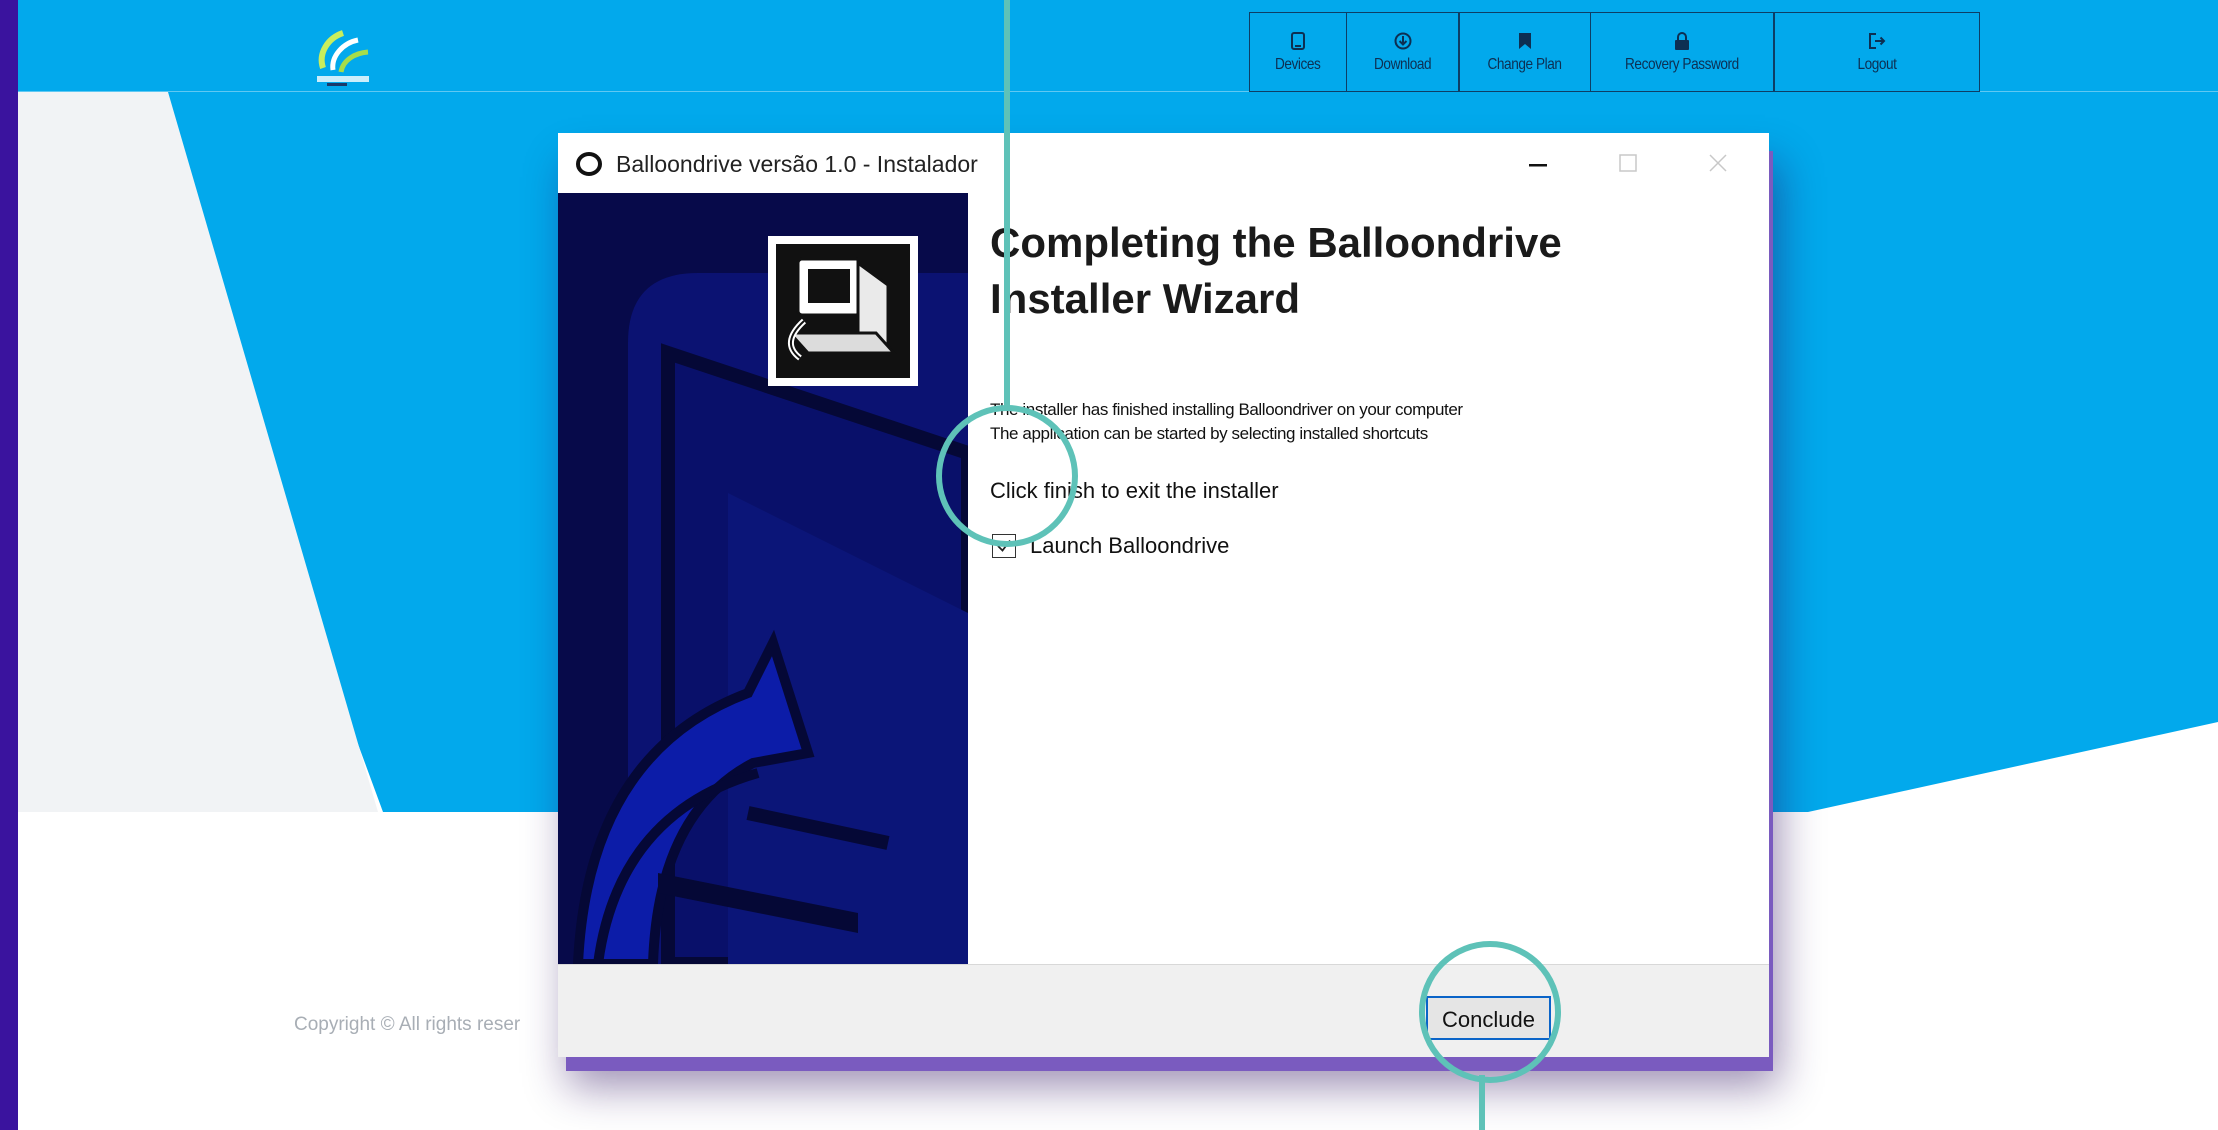  I want to click on dialog-titlebar: Balloondrive versão 1.0 - Instalador, so click(1163, 163).